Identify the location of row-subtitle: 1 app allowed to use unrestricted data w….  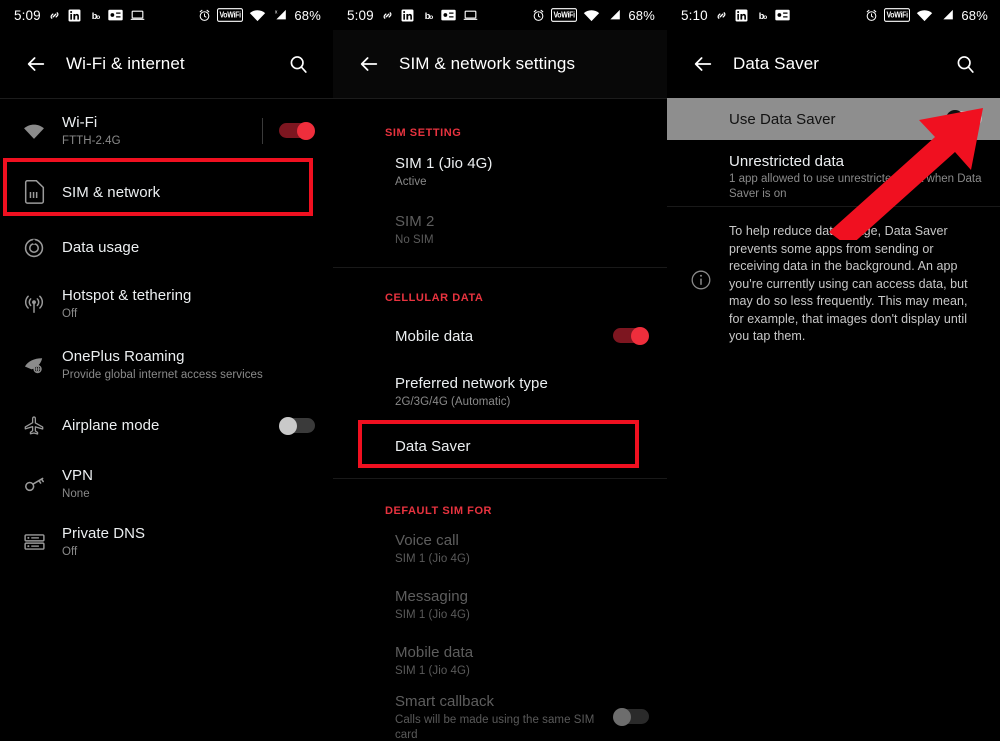
(855, 186).